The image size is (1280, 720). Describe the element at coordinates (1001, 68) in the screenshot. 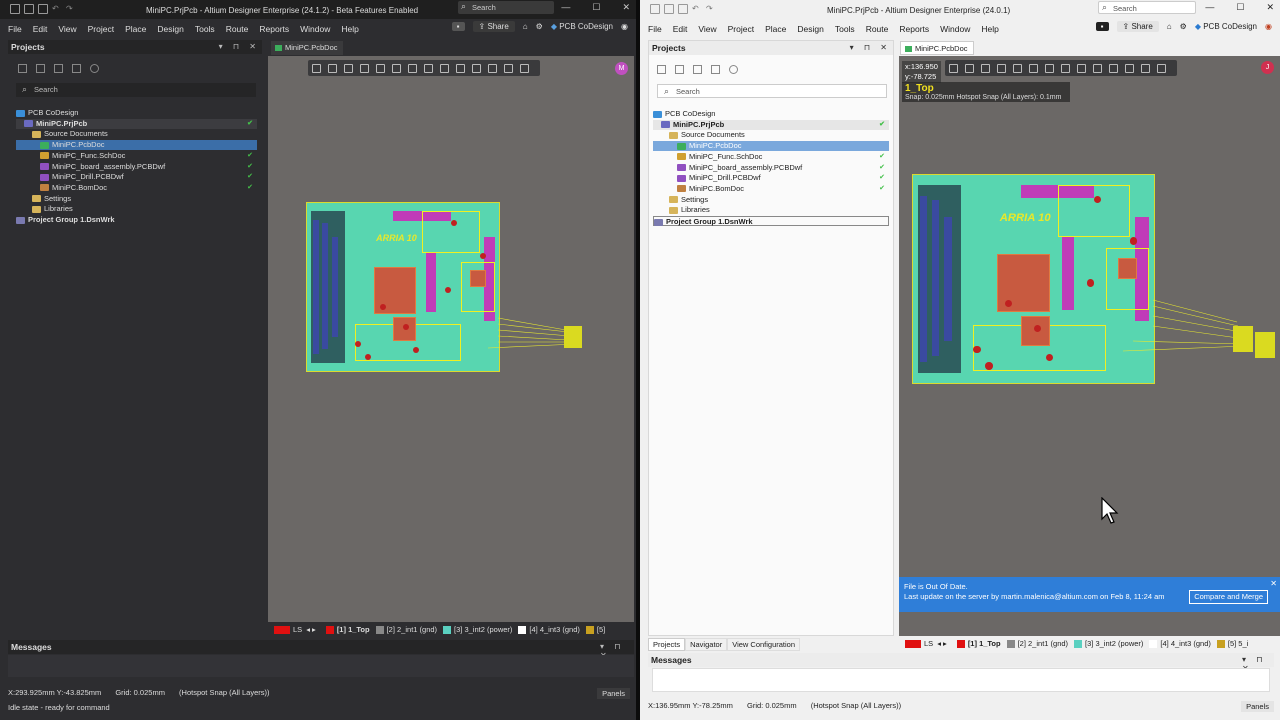

I see `select-rect-icon` at that location.